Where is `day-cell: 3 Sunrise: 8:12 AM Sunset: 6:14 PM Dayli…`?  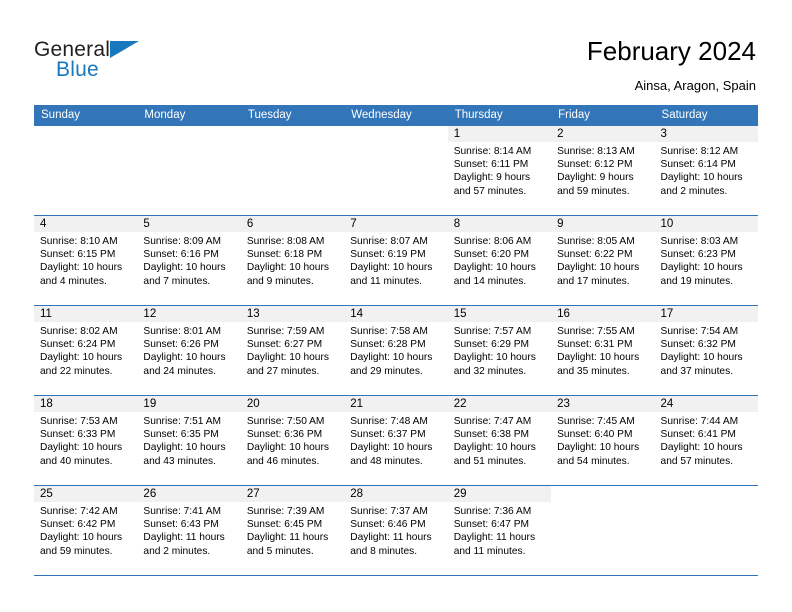 day-cell: 3 Sunrise: 8:12 AM Sunset: 6:14 PM Dayli… is located at coordinates (706, 170).